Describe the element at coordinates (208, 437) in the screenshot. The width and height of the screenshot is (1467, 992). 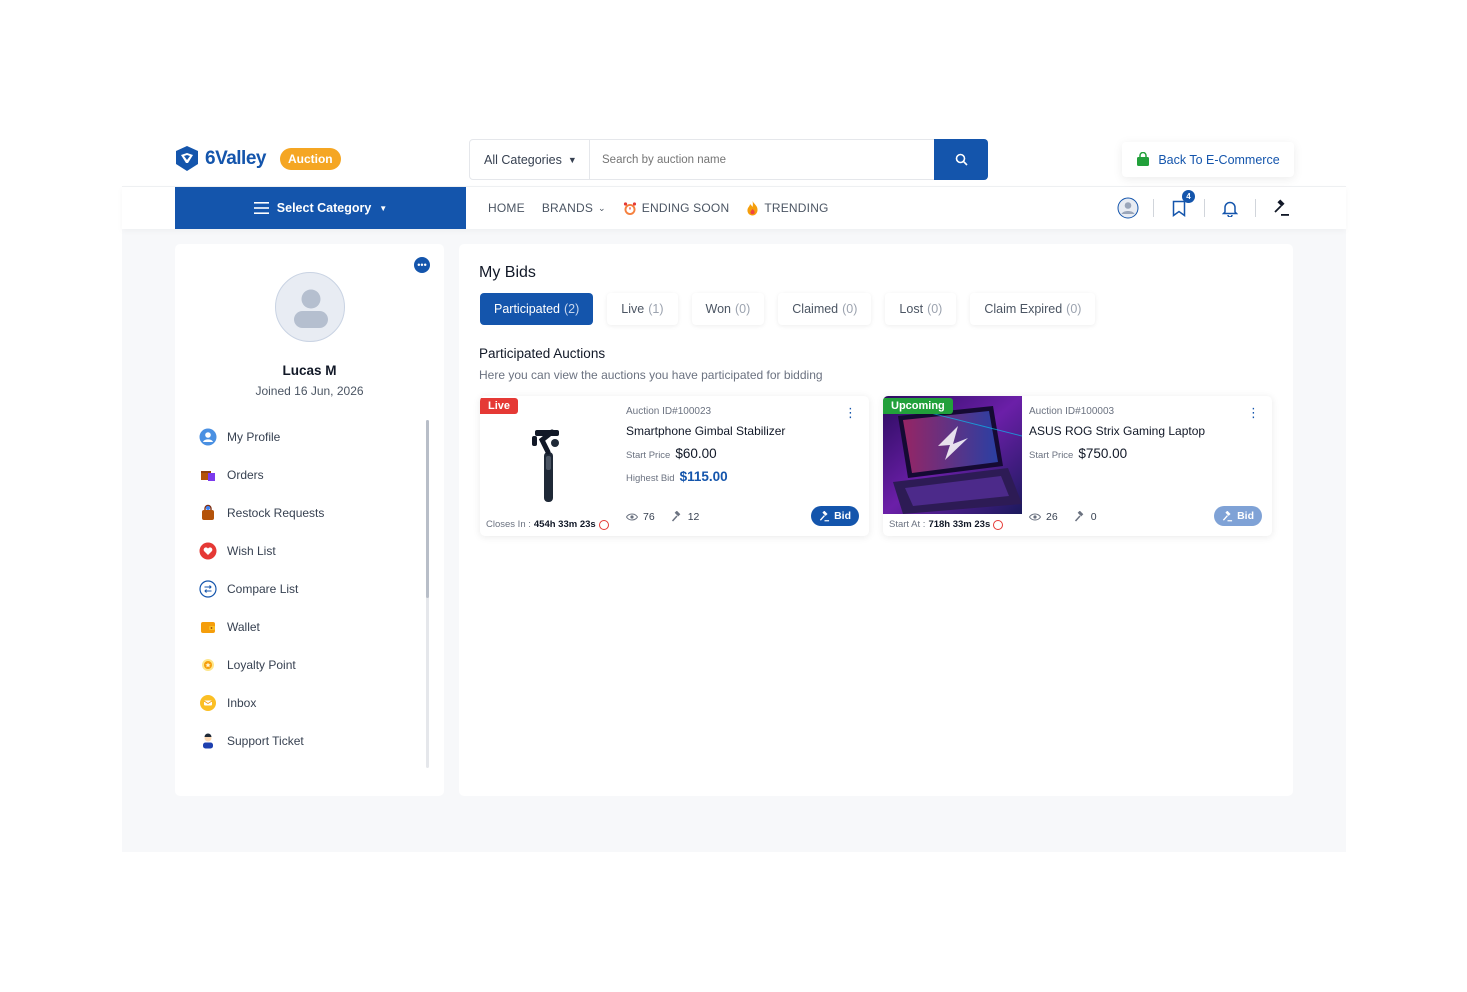
I see `user-icon` at that location.